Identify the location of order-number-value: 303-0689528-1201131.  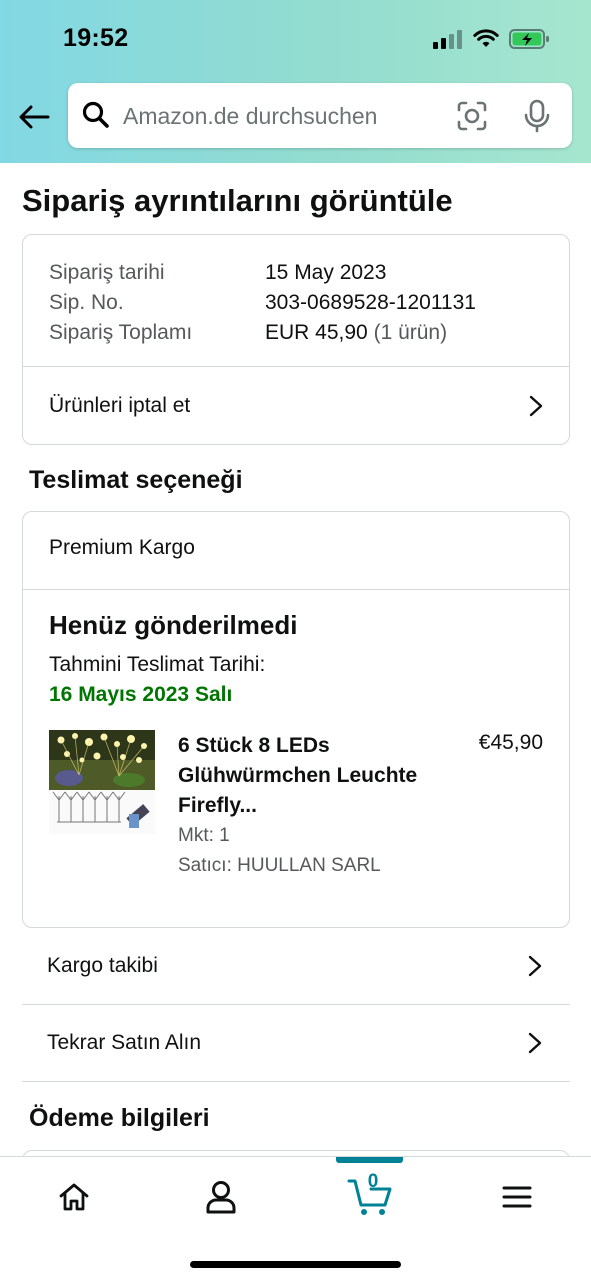
(370, 302).